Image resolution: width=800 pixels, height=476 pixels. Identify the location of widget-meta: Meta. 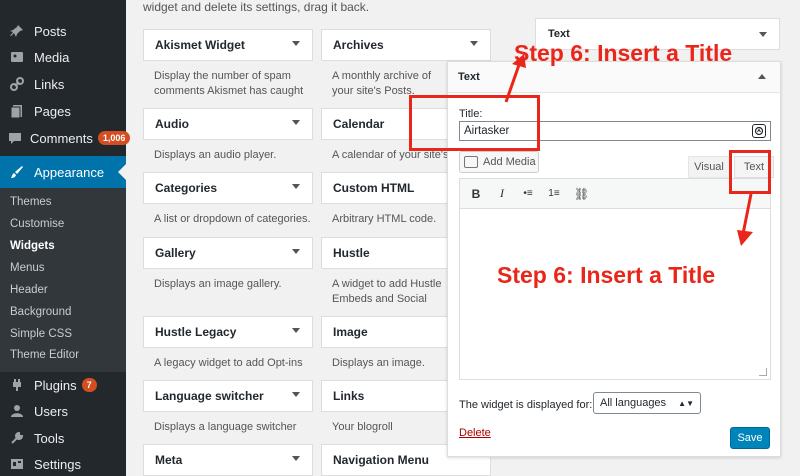
(228, 460).